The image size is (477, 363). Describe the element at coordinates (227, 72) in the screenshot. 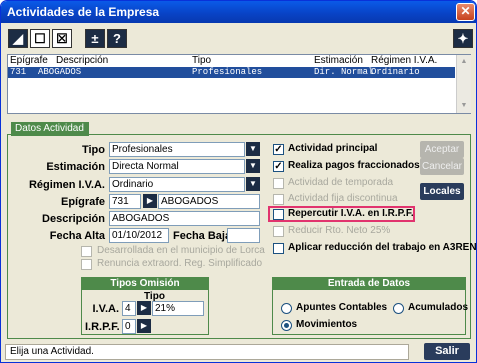

I see `cell-tipo: Profesionales` at that location.